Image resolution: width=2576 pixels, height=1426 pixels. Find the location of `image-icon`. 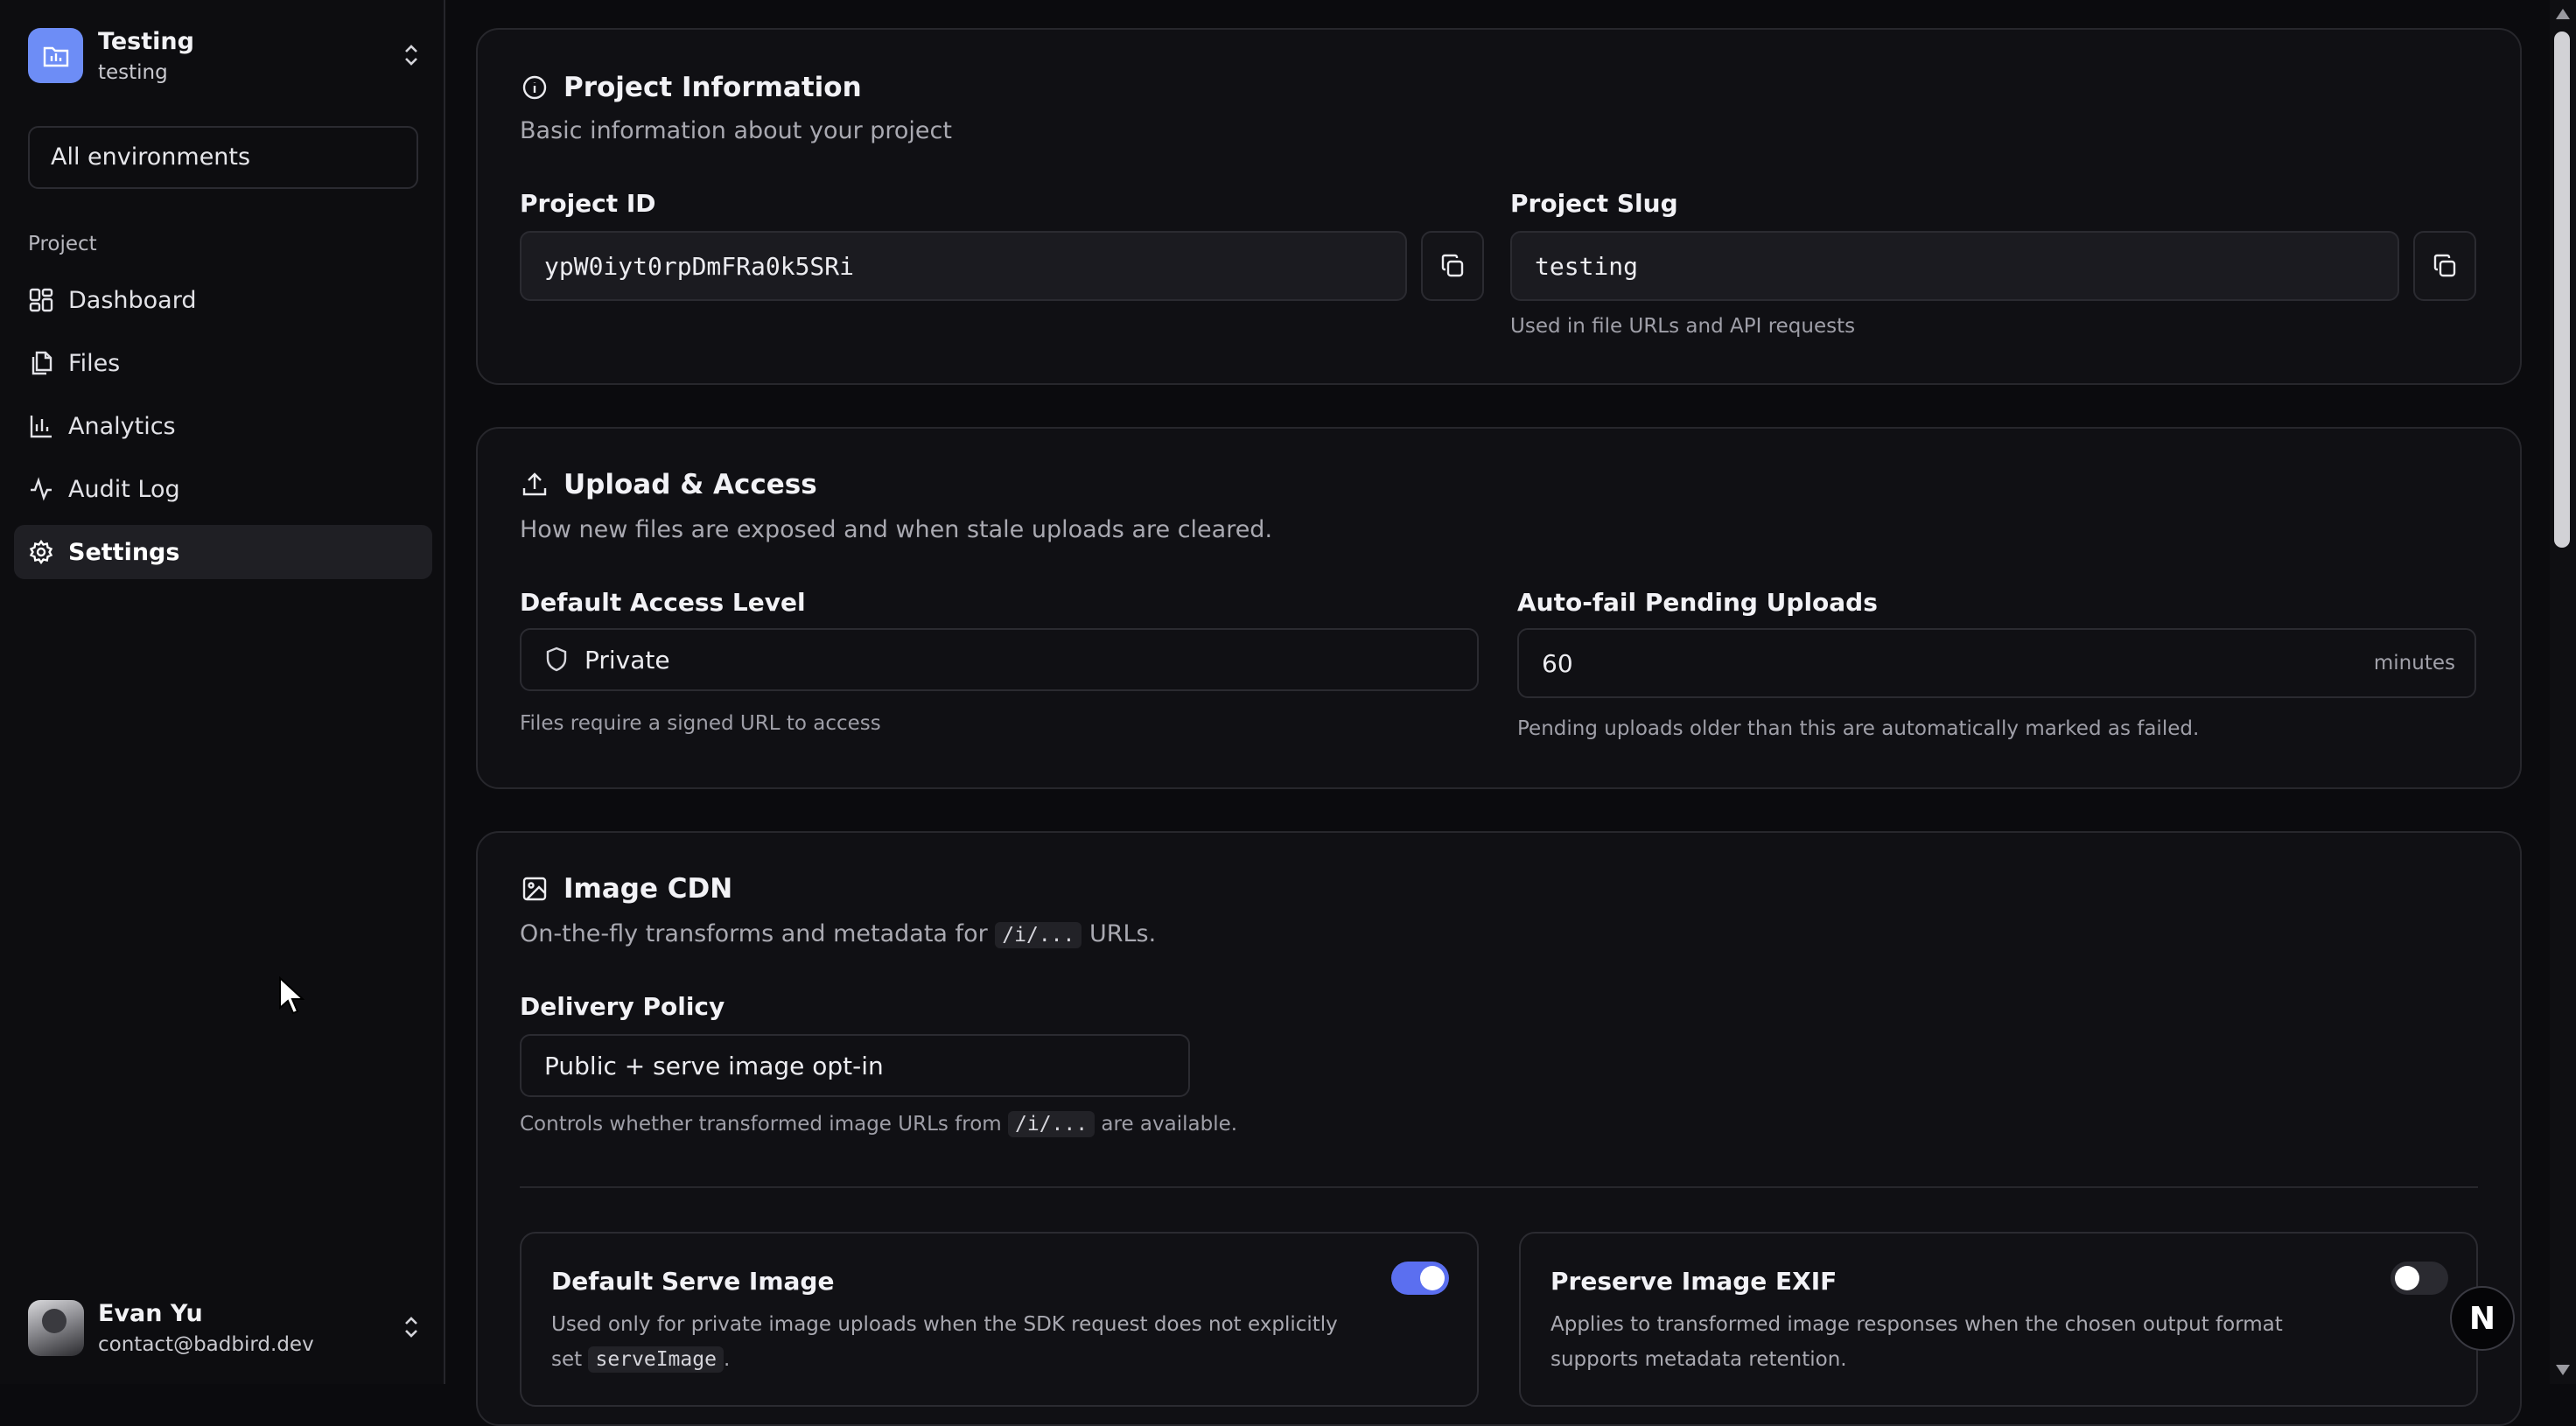

image-icon is located at coordinates (535, 889).